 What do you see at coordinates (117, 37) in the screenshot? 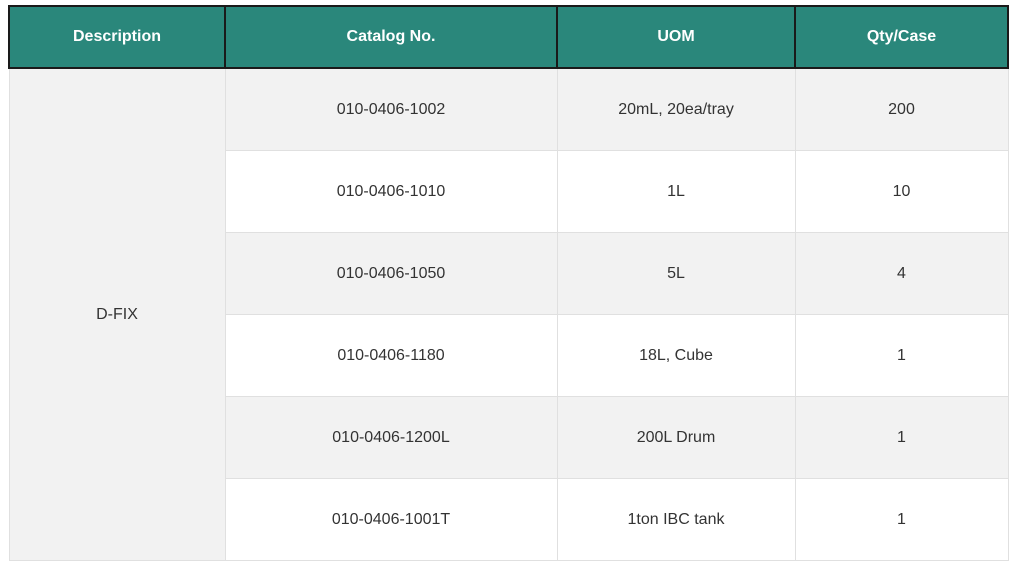
I see `header-description: Description` at bounding box center [117, 37].